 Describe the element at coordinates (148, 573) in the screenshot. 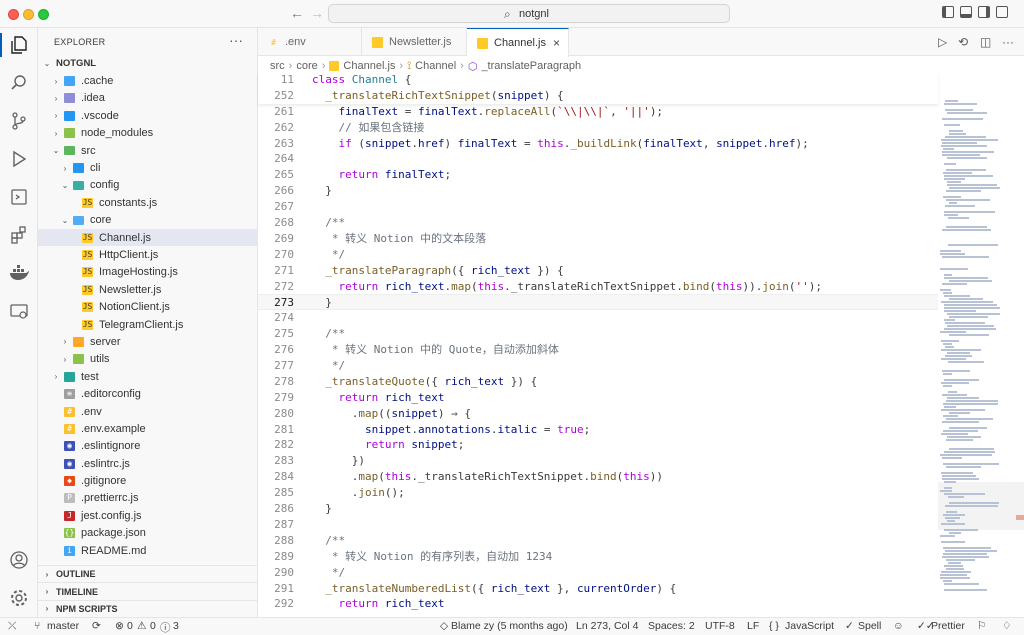

I see `sidebar-section: › OUTLINE` at that location.